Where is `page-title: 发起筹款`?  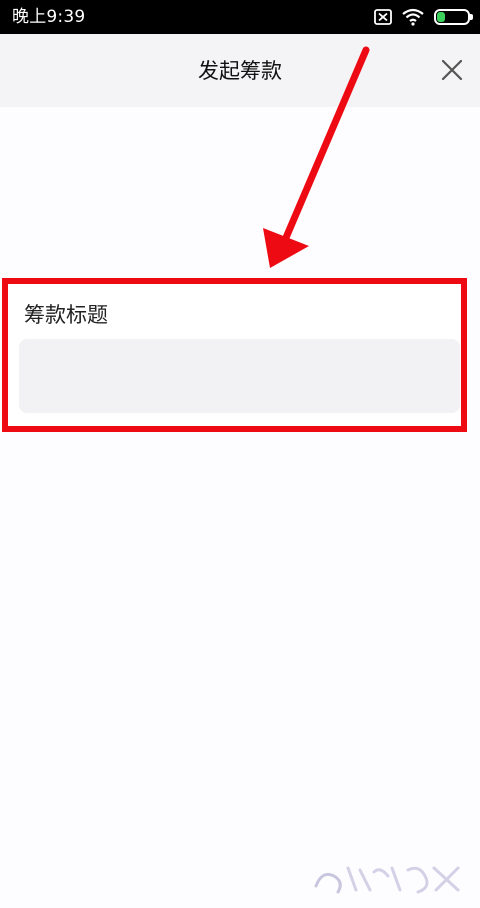
page-title: 发起筹款 is located at coordinates (240, 71).